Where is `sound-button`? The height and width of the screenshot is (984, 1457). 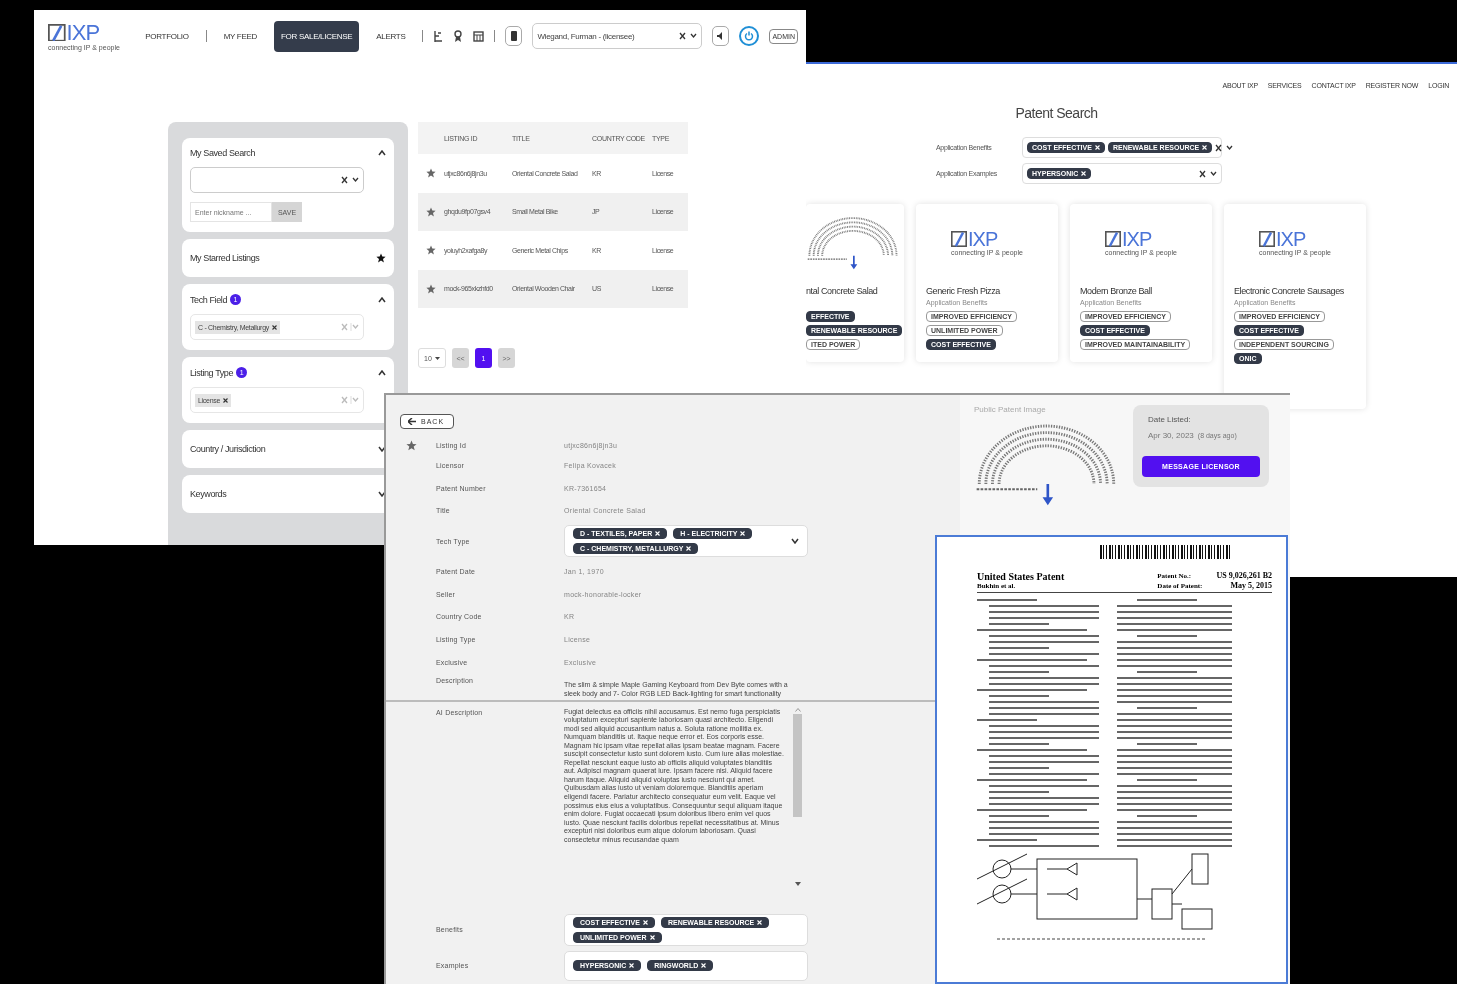 sound-button is located at coordinates (721, 36).